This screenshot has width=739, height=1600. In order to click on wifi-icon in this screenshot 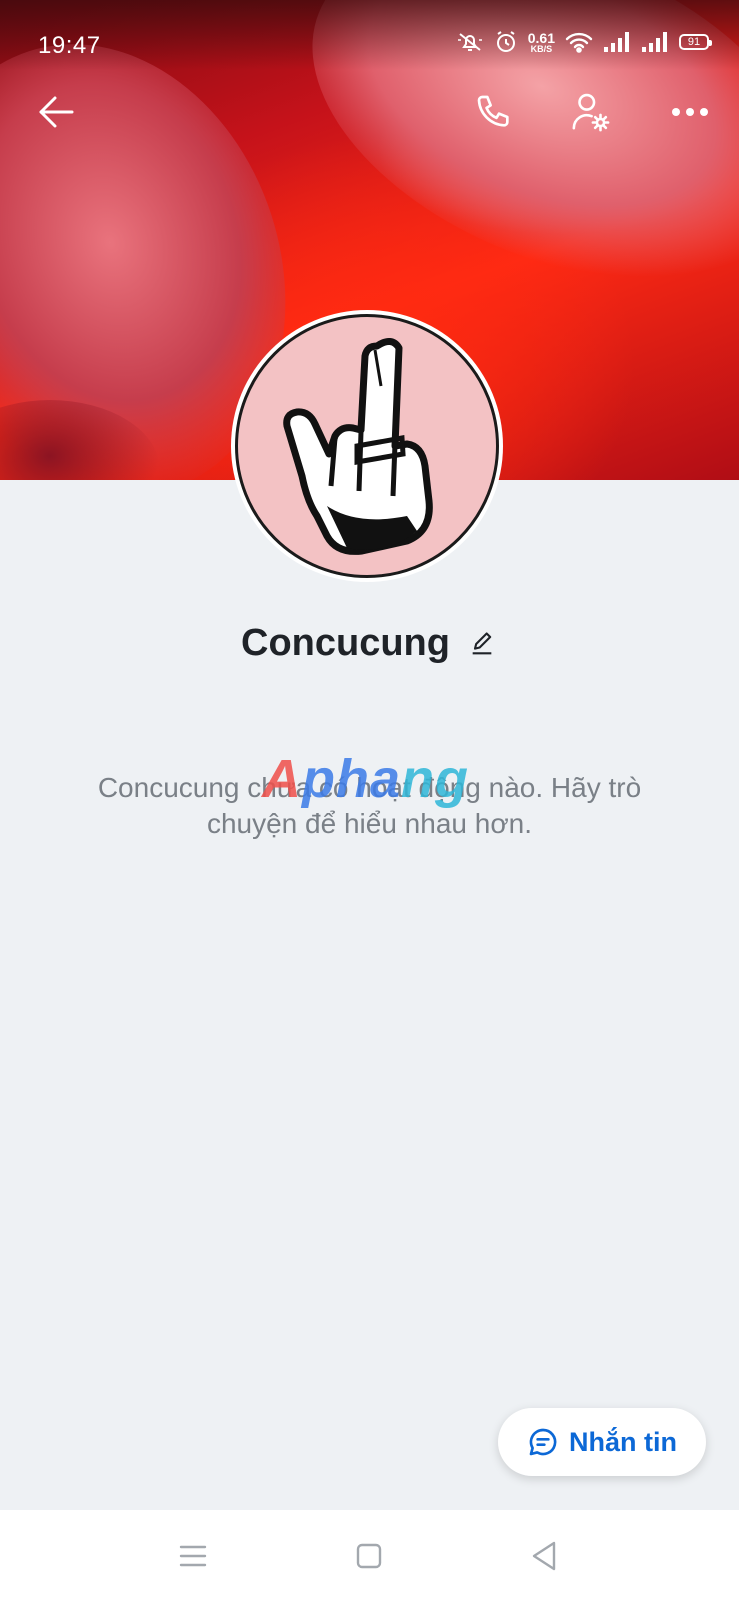, I will do `click(579, 42)`.